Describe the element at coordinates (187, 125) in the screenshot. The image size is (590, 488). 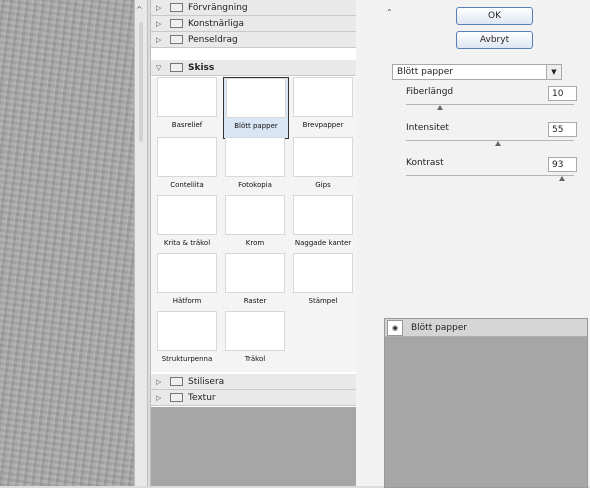
I see `filter-caption: Basrelief` at that location.